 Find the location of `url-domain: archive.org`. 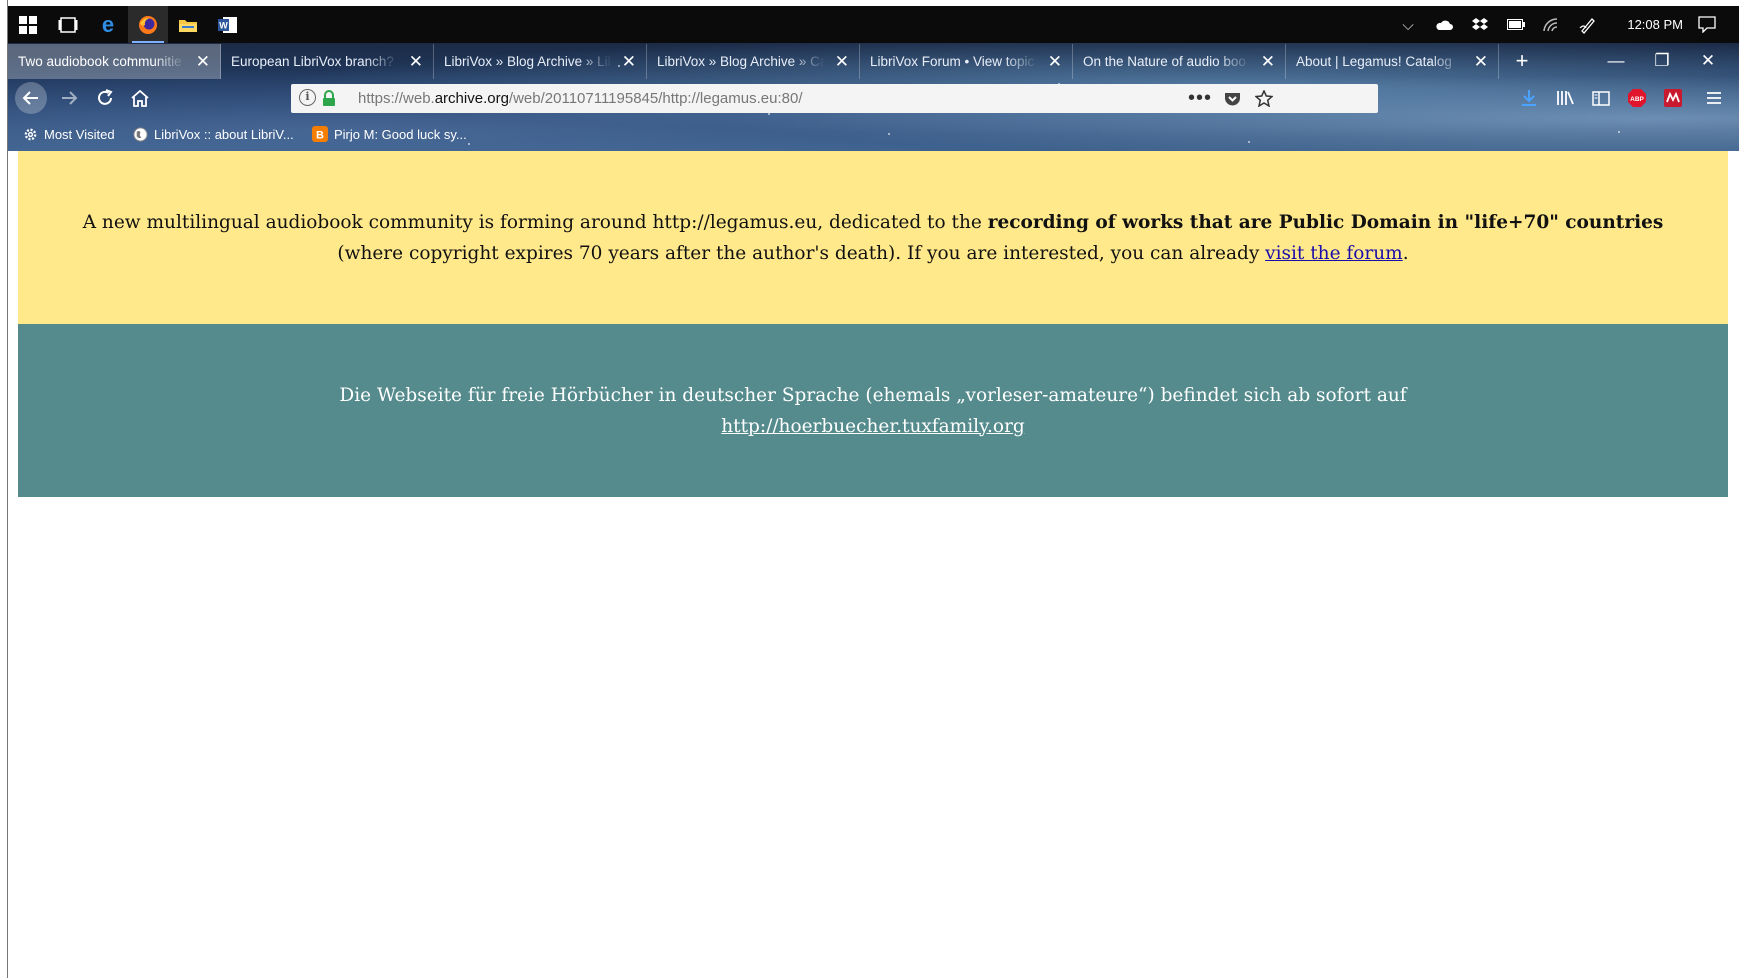

url-domain: archive.org is located at coordinates (471, 98).